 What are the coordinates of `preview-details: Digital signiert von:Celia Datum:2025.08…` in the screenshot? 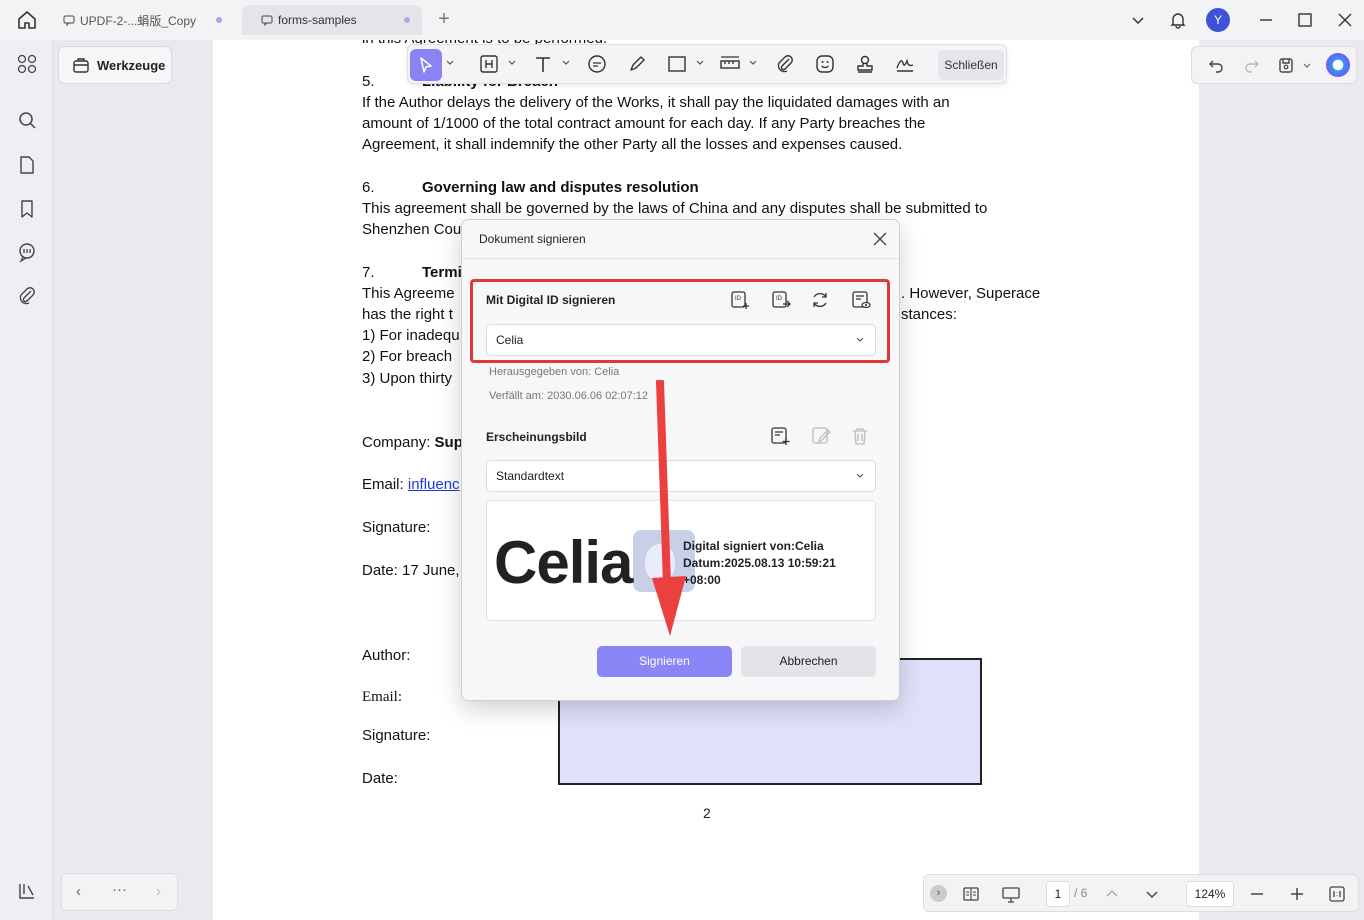 It's located at (759, 563).